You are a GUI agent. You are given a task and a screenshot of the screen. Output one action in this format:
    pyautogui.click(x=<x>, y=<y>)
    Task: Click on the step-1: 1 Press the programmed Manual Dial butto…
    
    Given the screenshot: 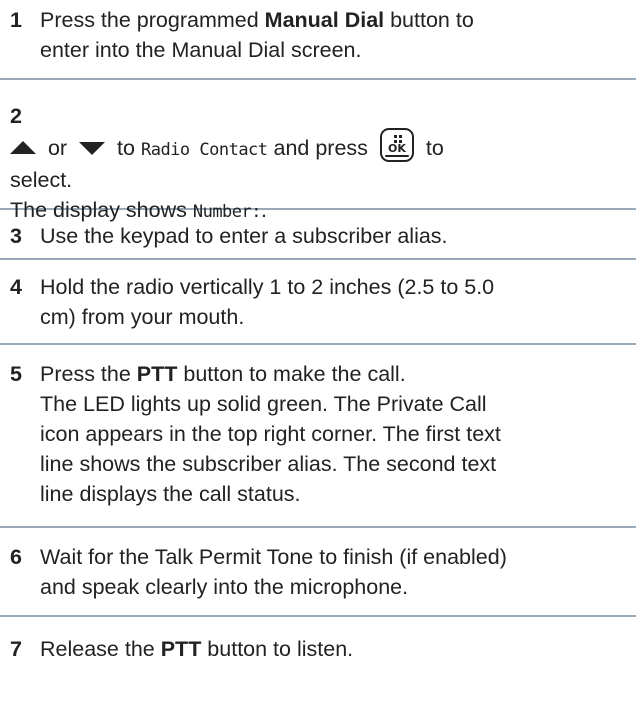 What is the action you would take?
    pyautogui.click(x=318, y=40)
    